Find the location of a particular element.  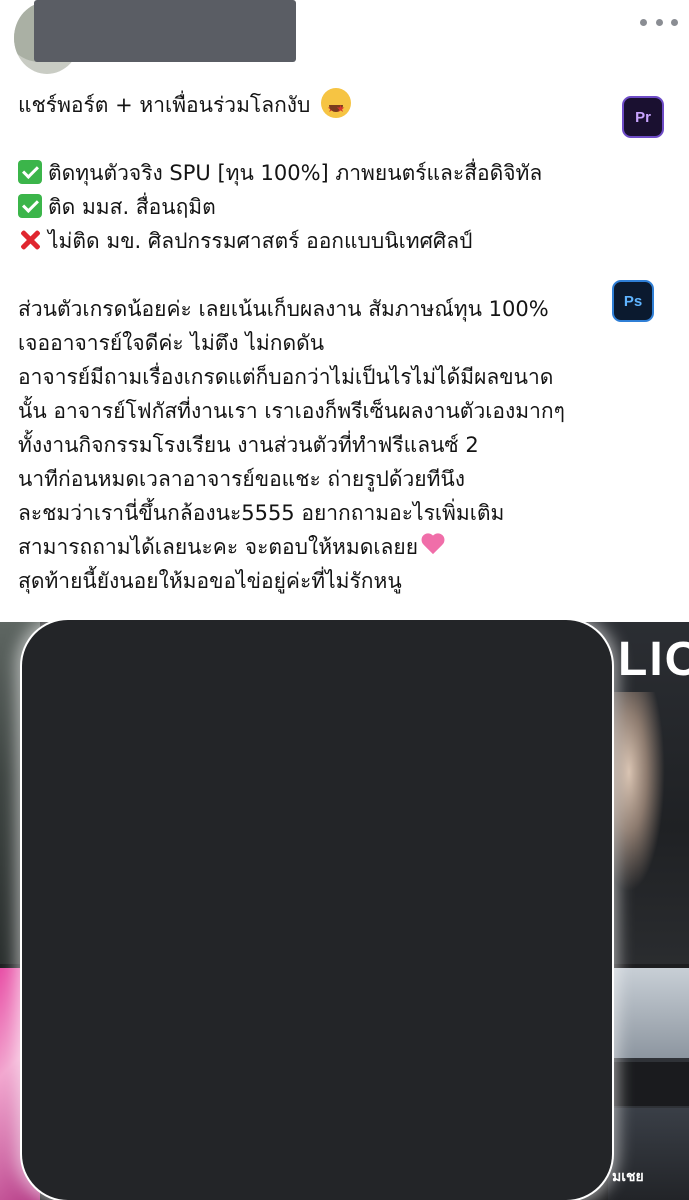

portfolio-person-photo is located at coordinates (635, 792).